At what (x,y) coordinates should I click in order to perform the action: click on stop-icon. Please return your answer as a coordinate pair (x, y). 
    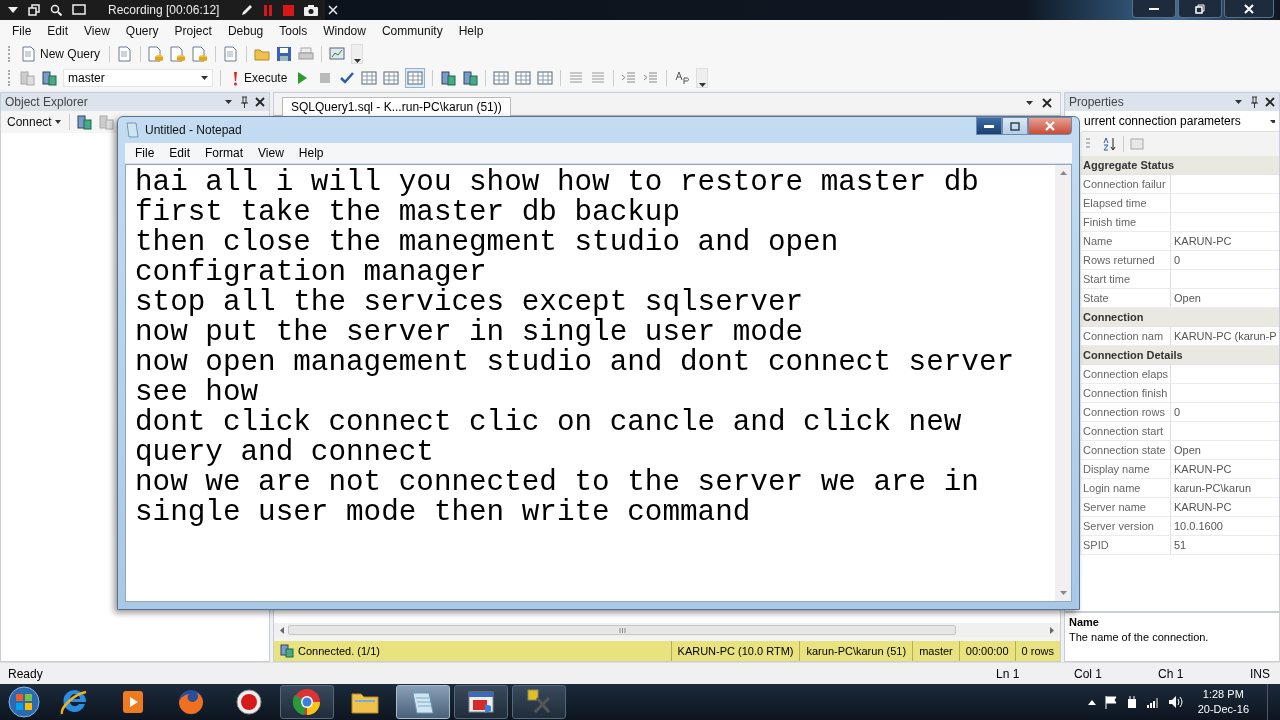
    Looking at the image, I should click on (289, 10).